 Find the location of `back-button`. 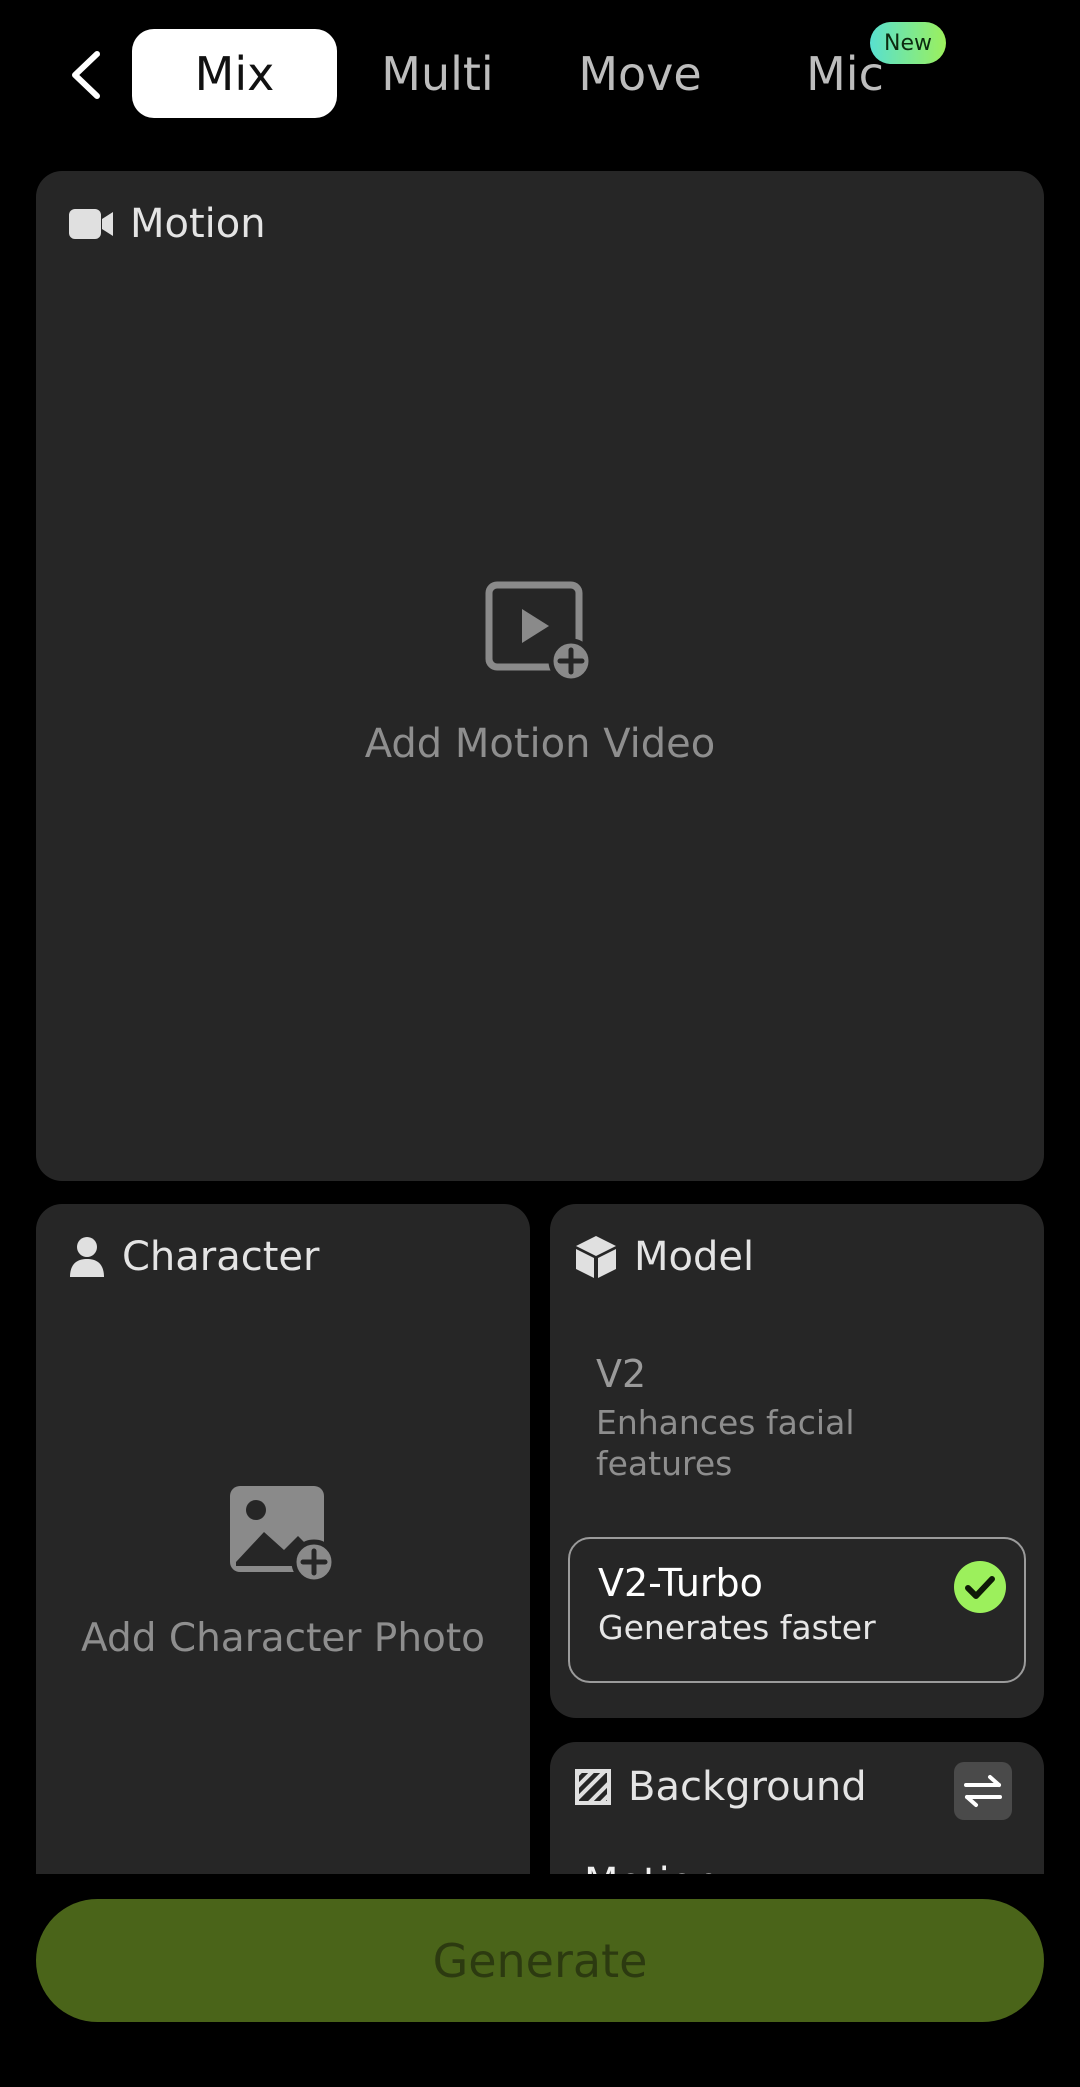

back-button is located at coordinates (86, 75).